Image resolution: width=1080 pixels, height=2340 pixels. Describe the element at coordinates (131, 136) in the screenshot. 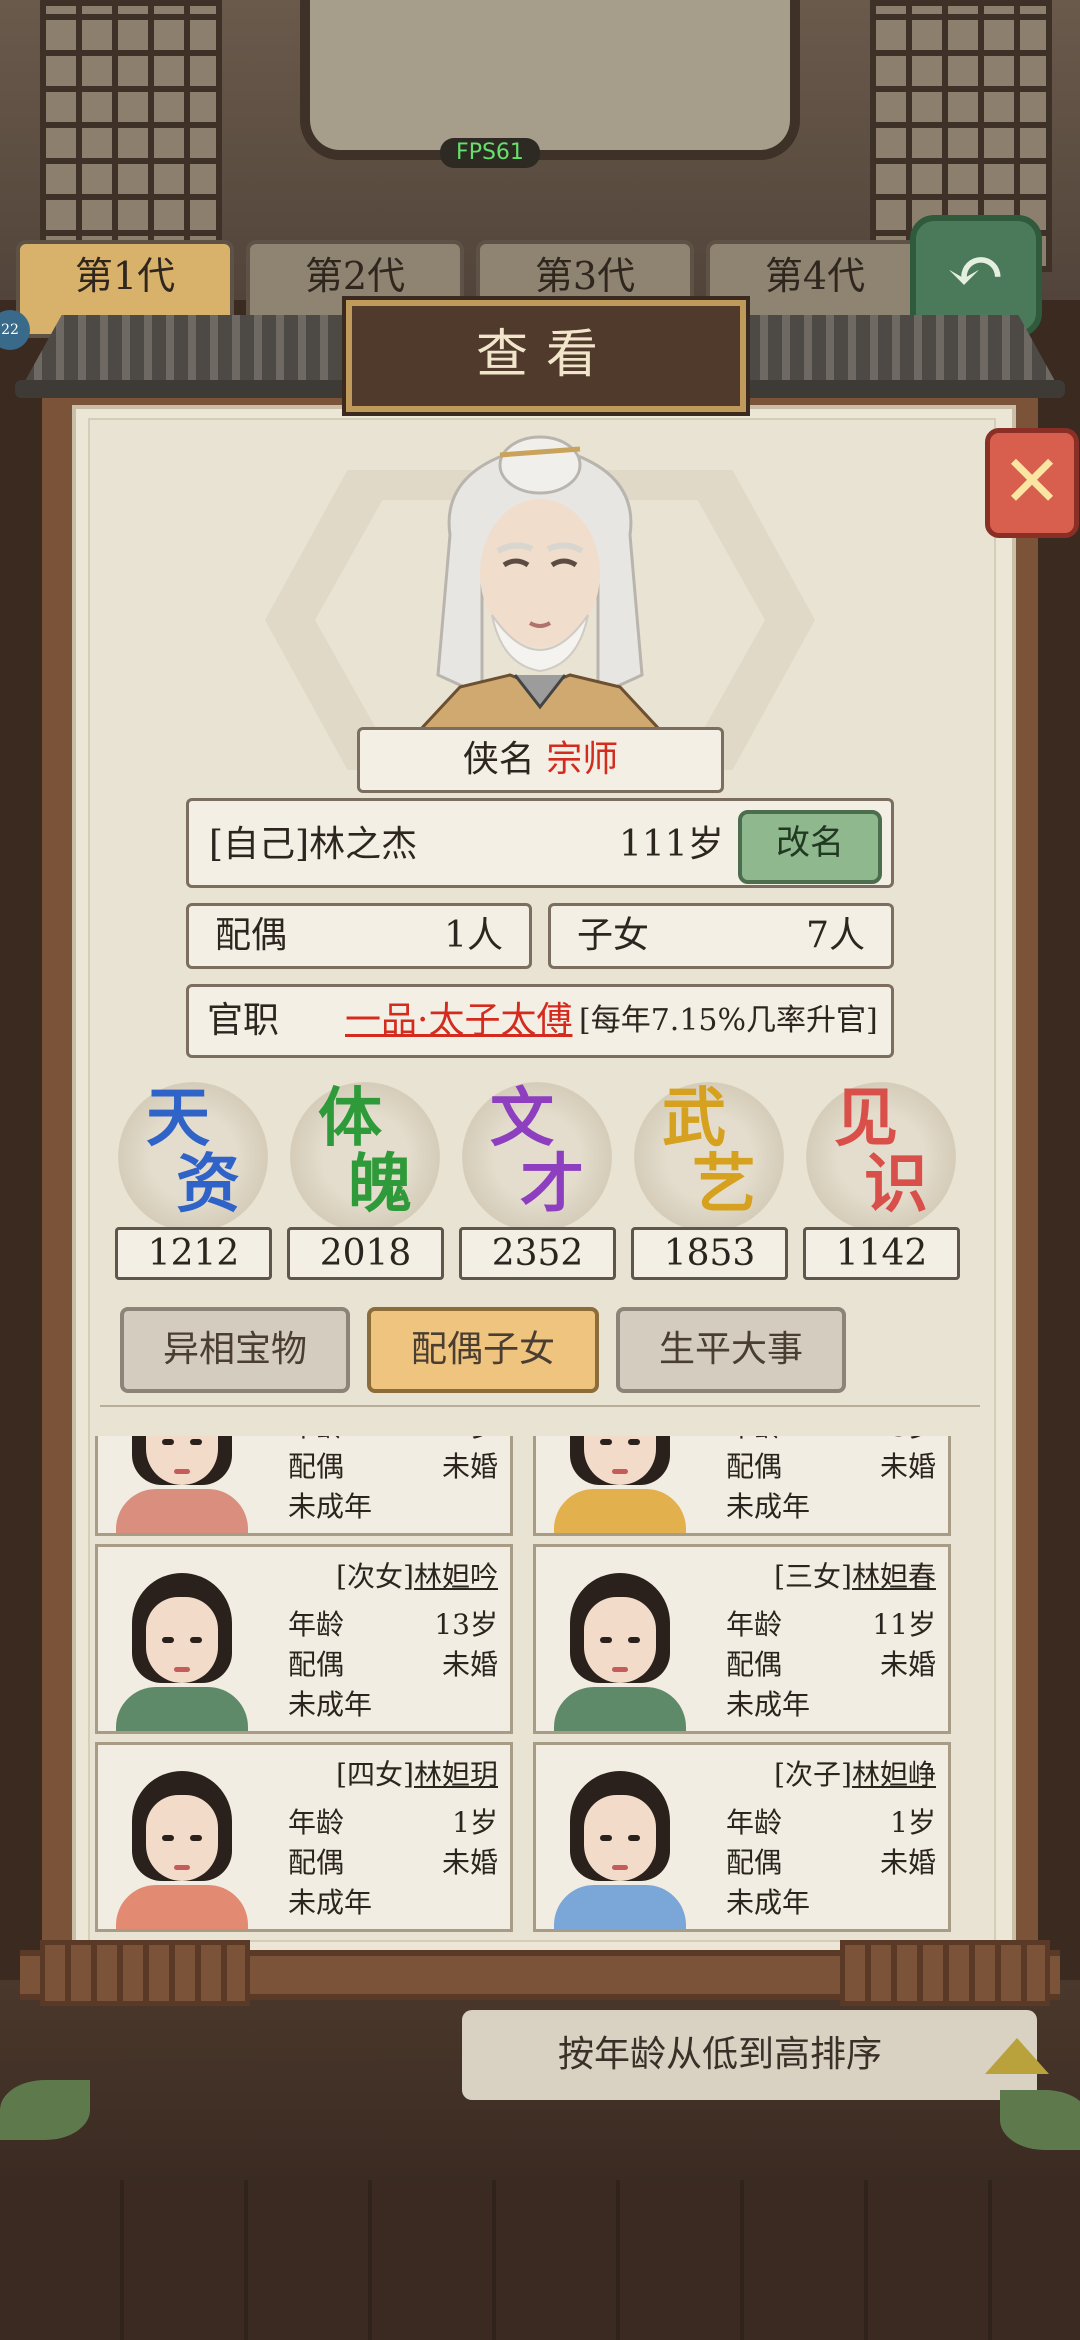

I see `lattice-window-left` at that location.